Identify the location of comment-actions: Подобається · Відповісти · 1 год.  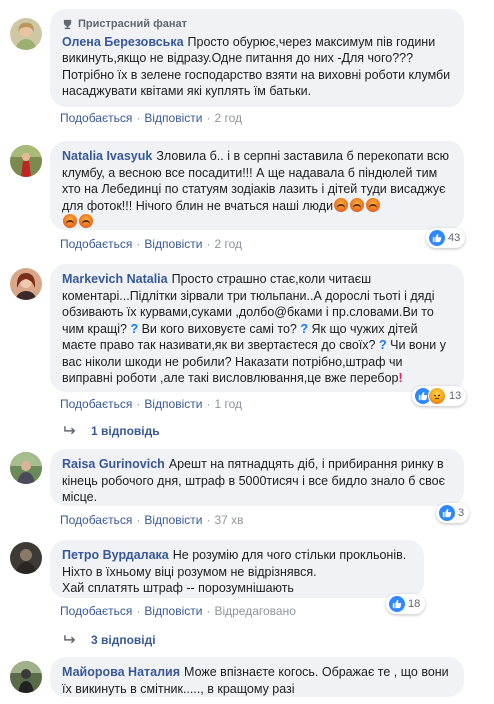
(151, 404).